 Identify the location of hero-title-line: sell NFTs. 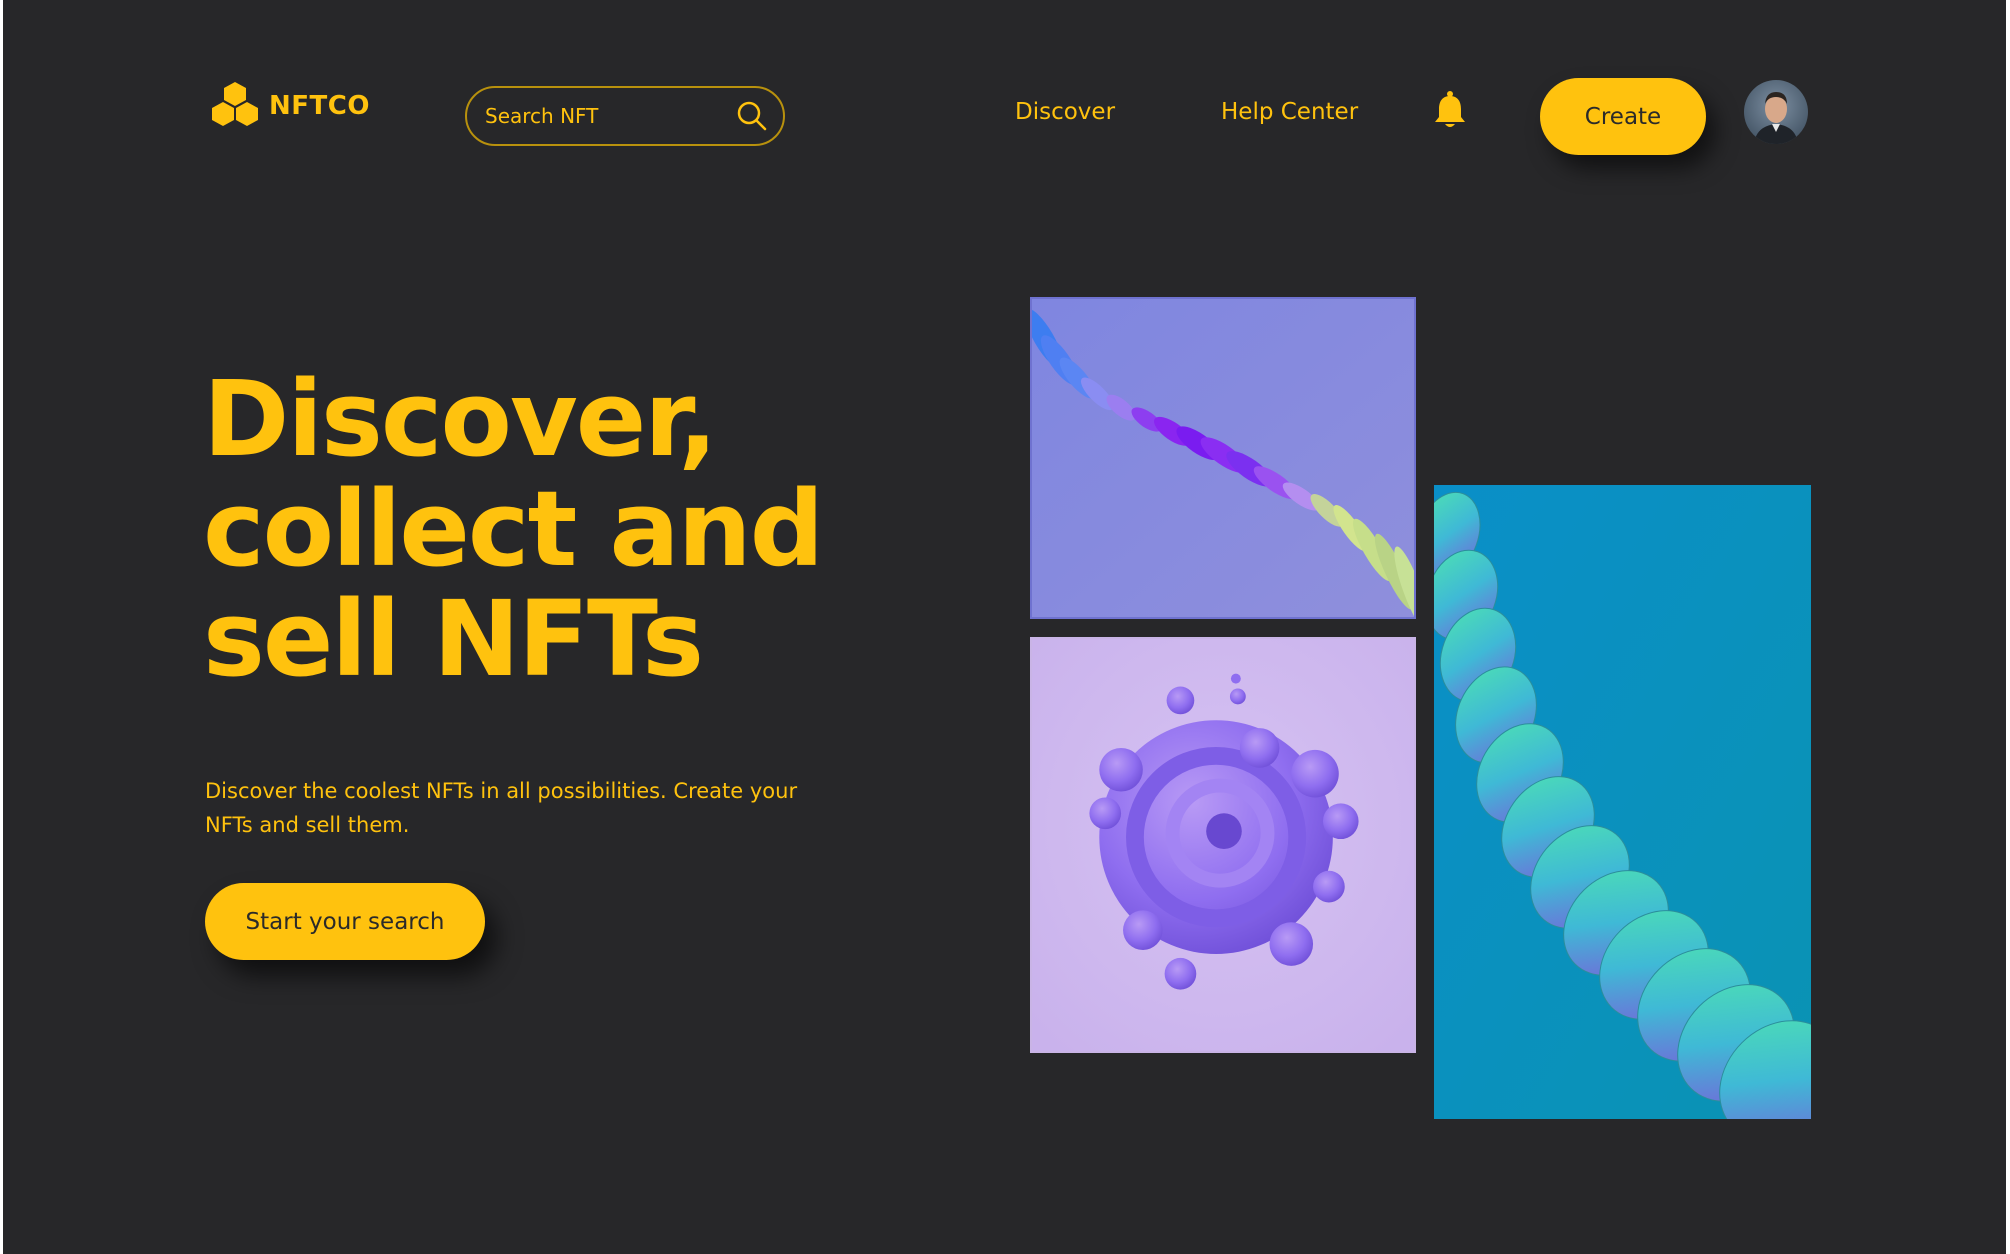
(453, 639).